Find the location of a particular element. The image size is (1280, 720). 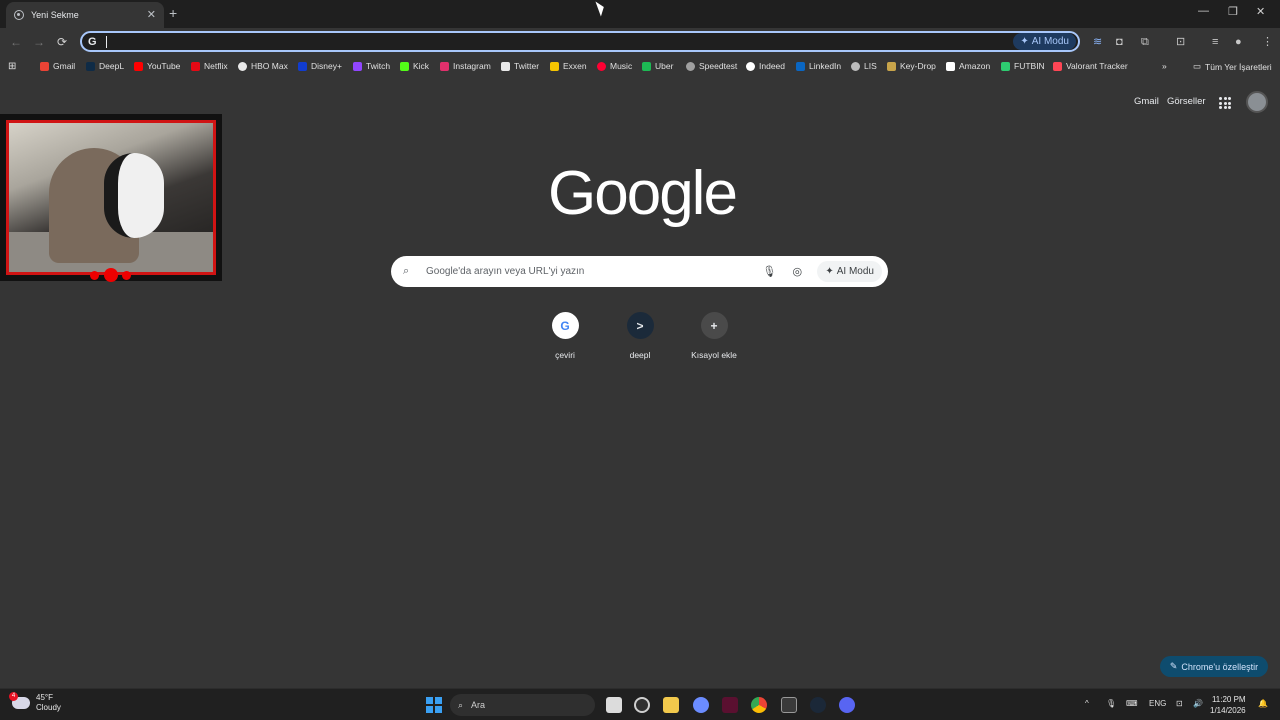

account-avatar is located at coordinates (1257, 102).